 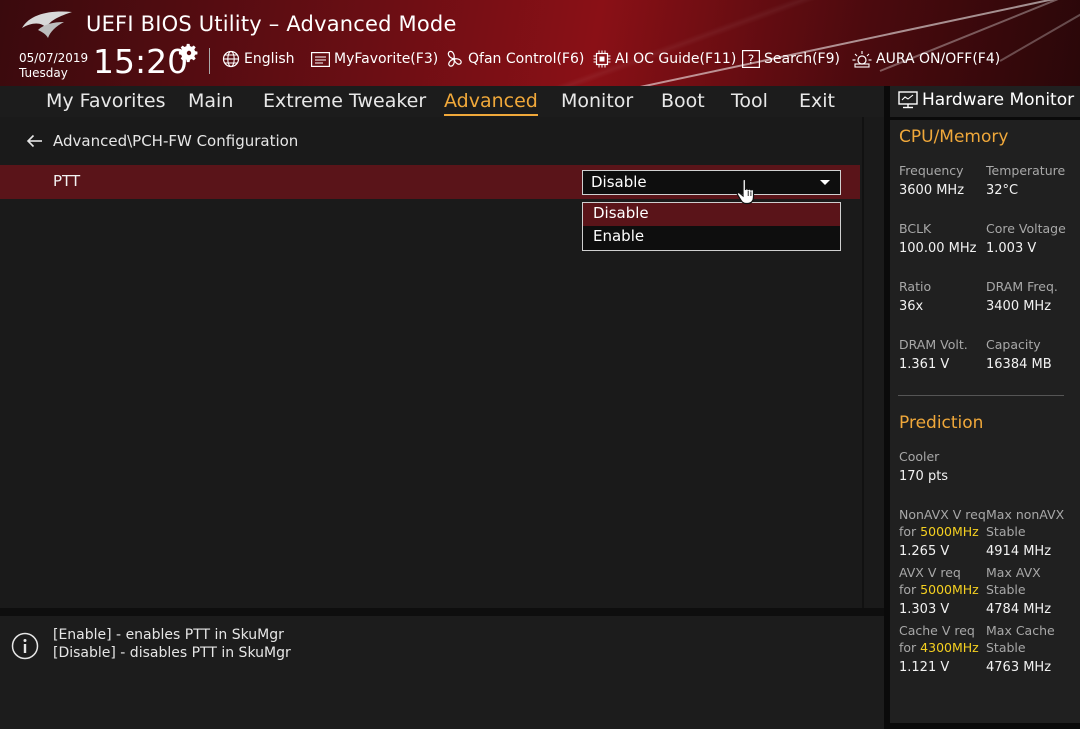 I want to click on hw-label-avx-vreq: AVX V req for 5000MHz, so click(x=939, y=581).